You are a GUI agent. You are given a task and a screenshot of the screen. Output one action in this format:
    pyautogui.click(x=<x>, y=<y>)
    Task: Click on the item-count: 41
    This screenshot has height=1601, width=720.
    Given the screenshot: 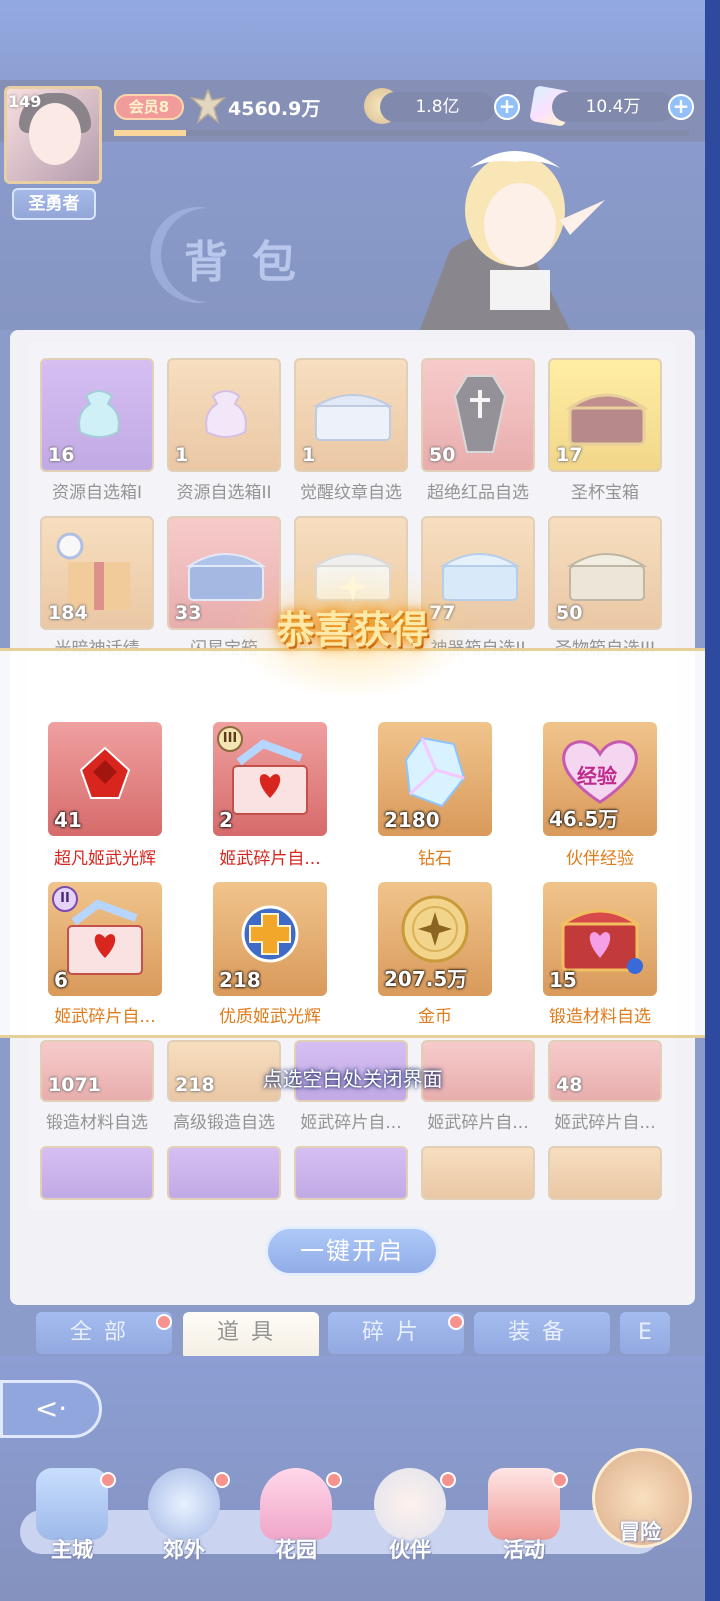 What is the action you would take?
    pyautogui.click(x=68, y=820)
    